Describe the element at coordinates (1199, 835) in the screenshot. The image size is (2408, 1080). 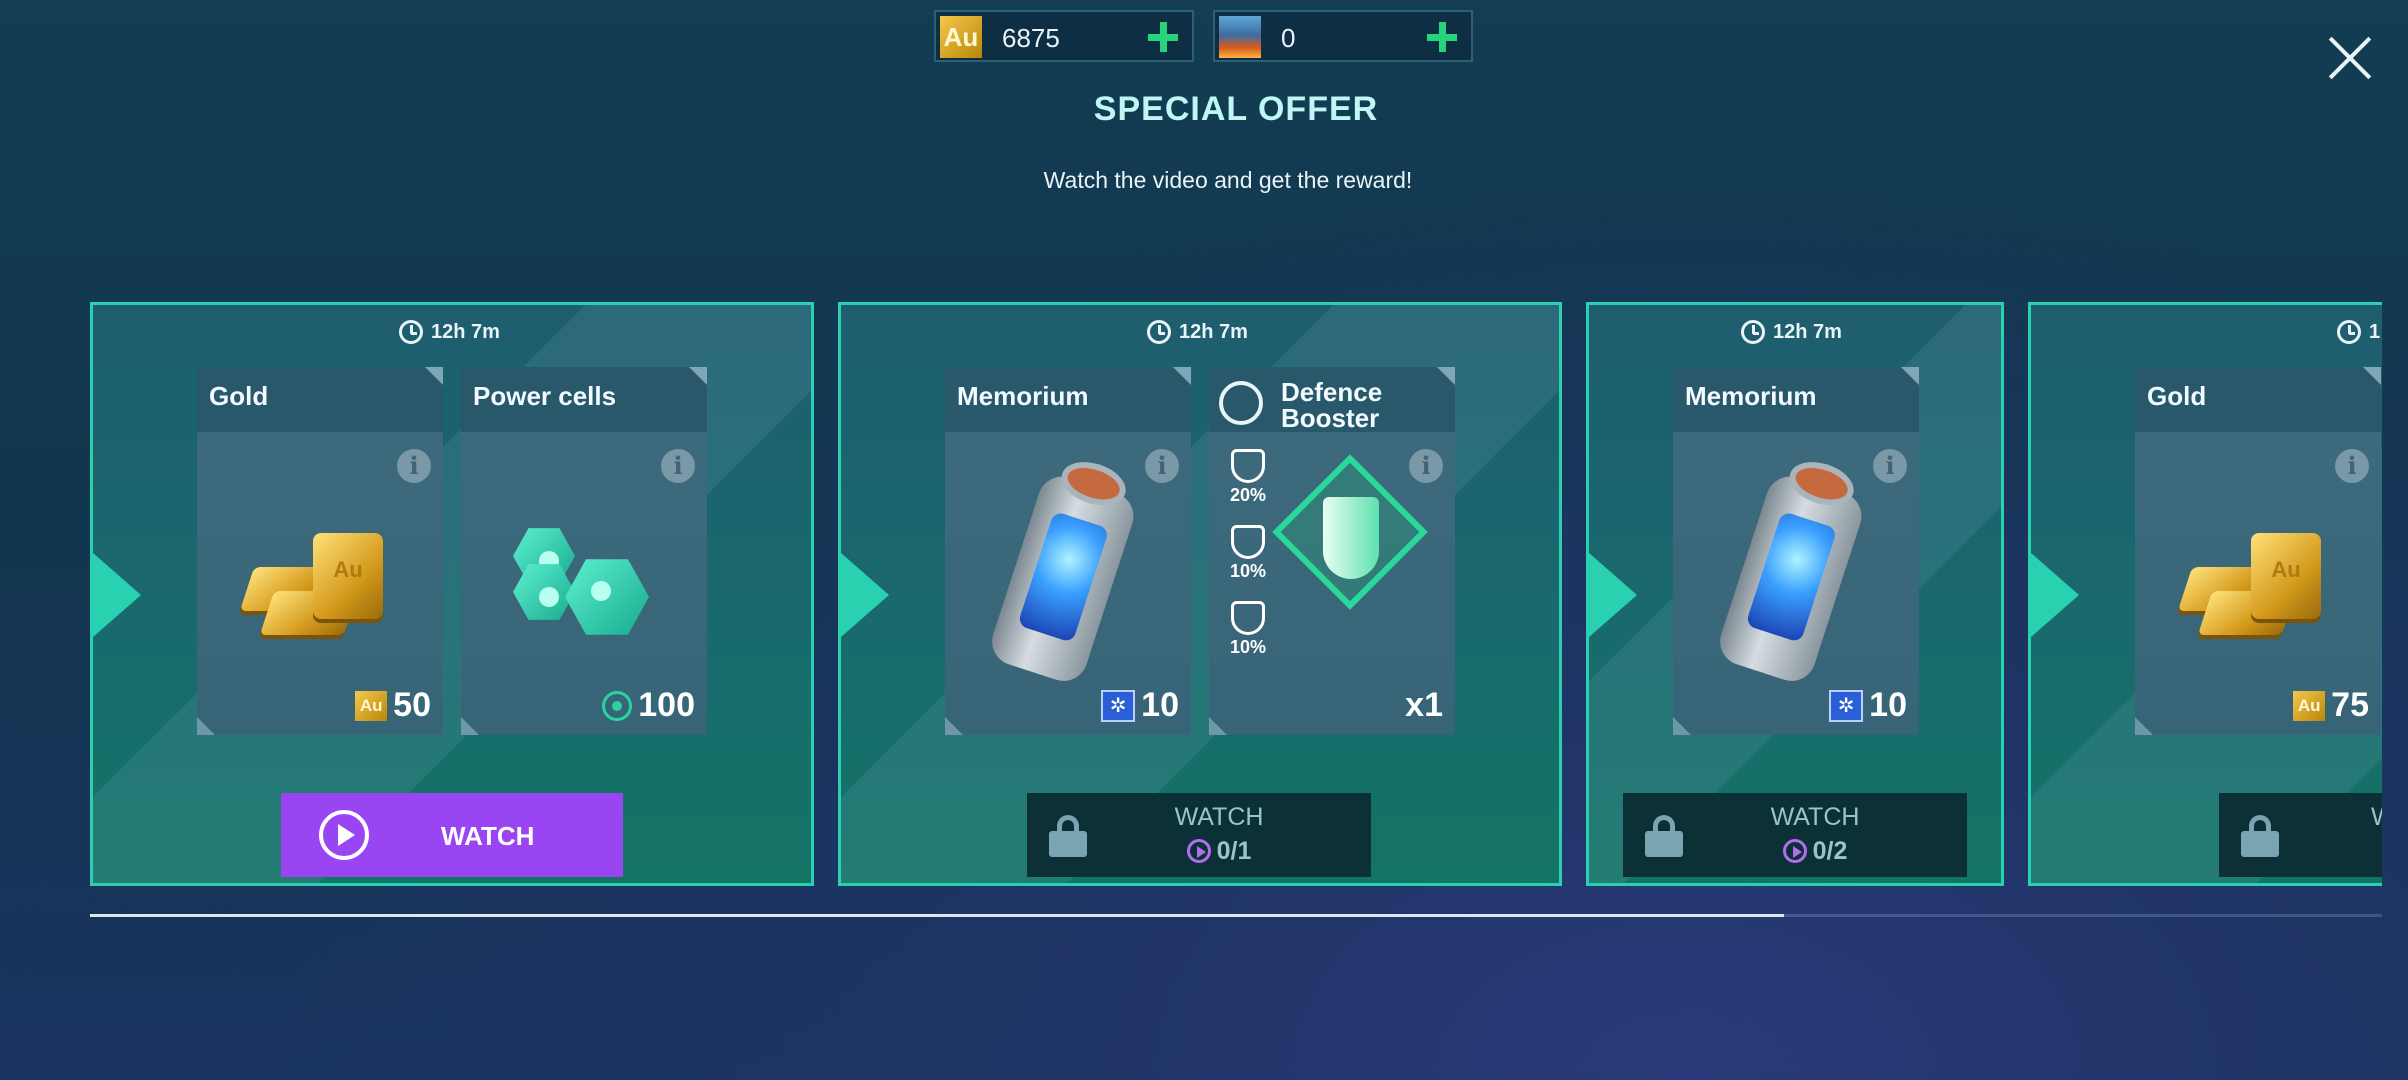
I see `watch-button-locked: WATCH 0/1` at that location.